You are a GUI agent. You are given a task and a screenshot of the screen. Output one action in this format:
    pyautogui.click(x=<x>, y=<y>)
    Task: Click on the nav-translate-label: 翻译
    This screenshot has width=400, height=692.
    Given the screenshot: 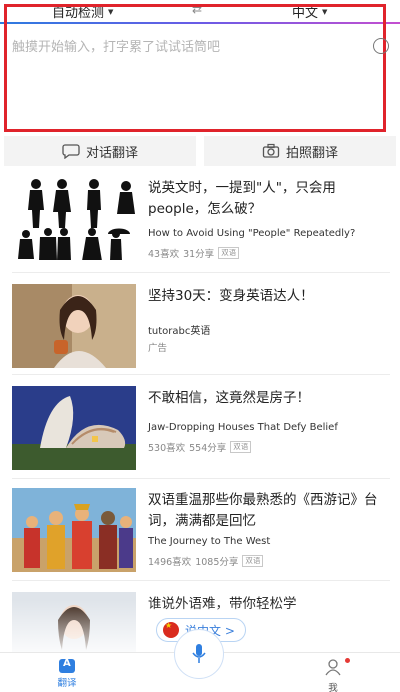 What is the action you would take?
    pyautogui.click(x=67, y=683)
    